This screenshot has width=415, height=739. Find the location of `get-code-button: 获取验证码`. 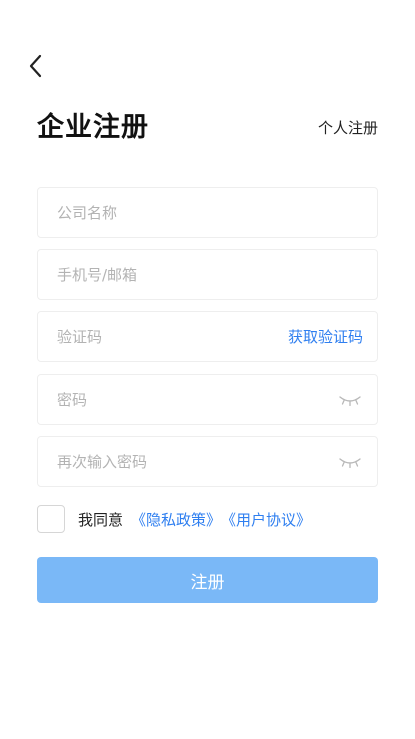

get-code-button: 获取验证码 is located at coordinates (321, 336).